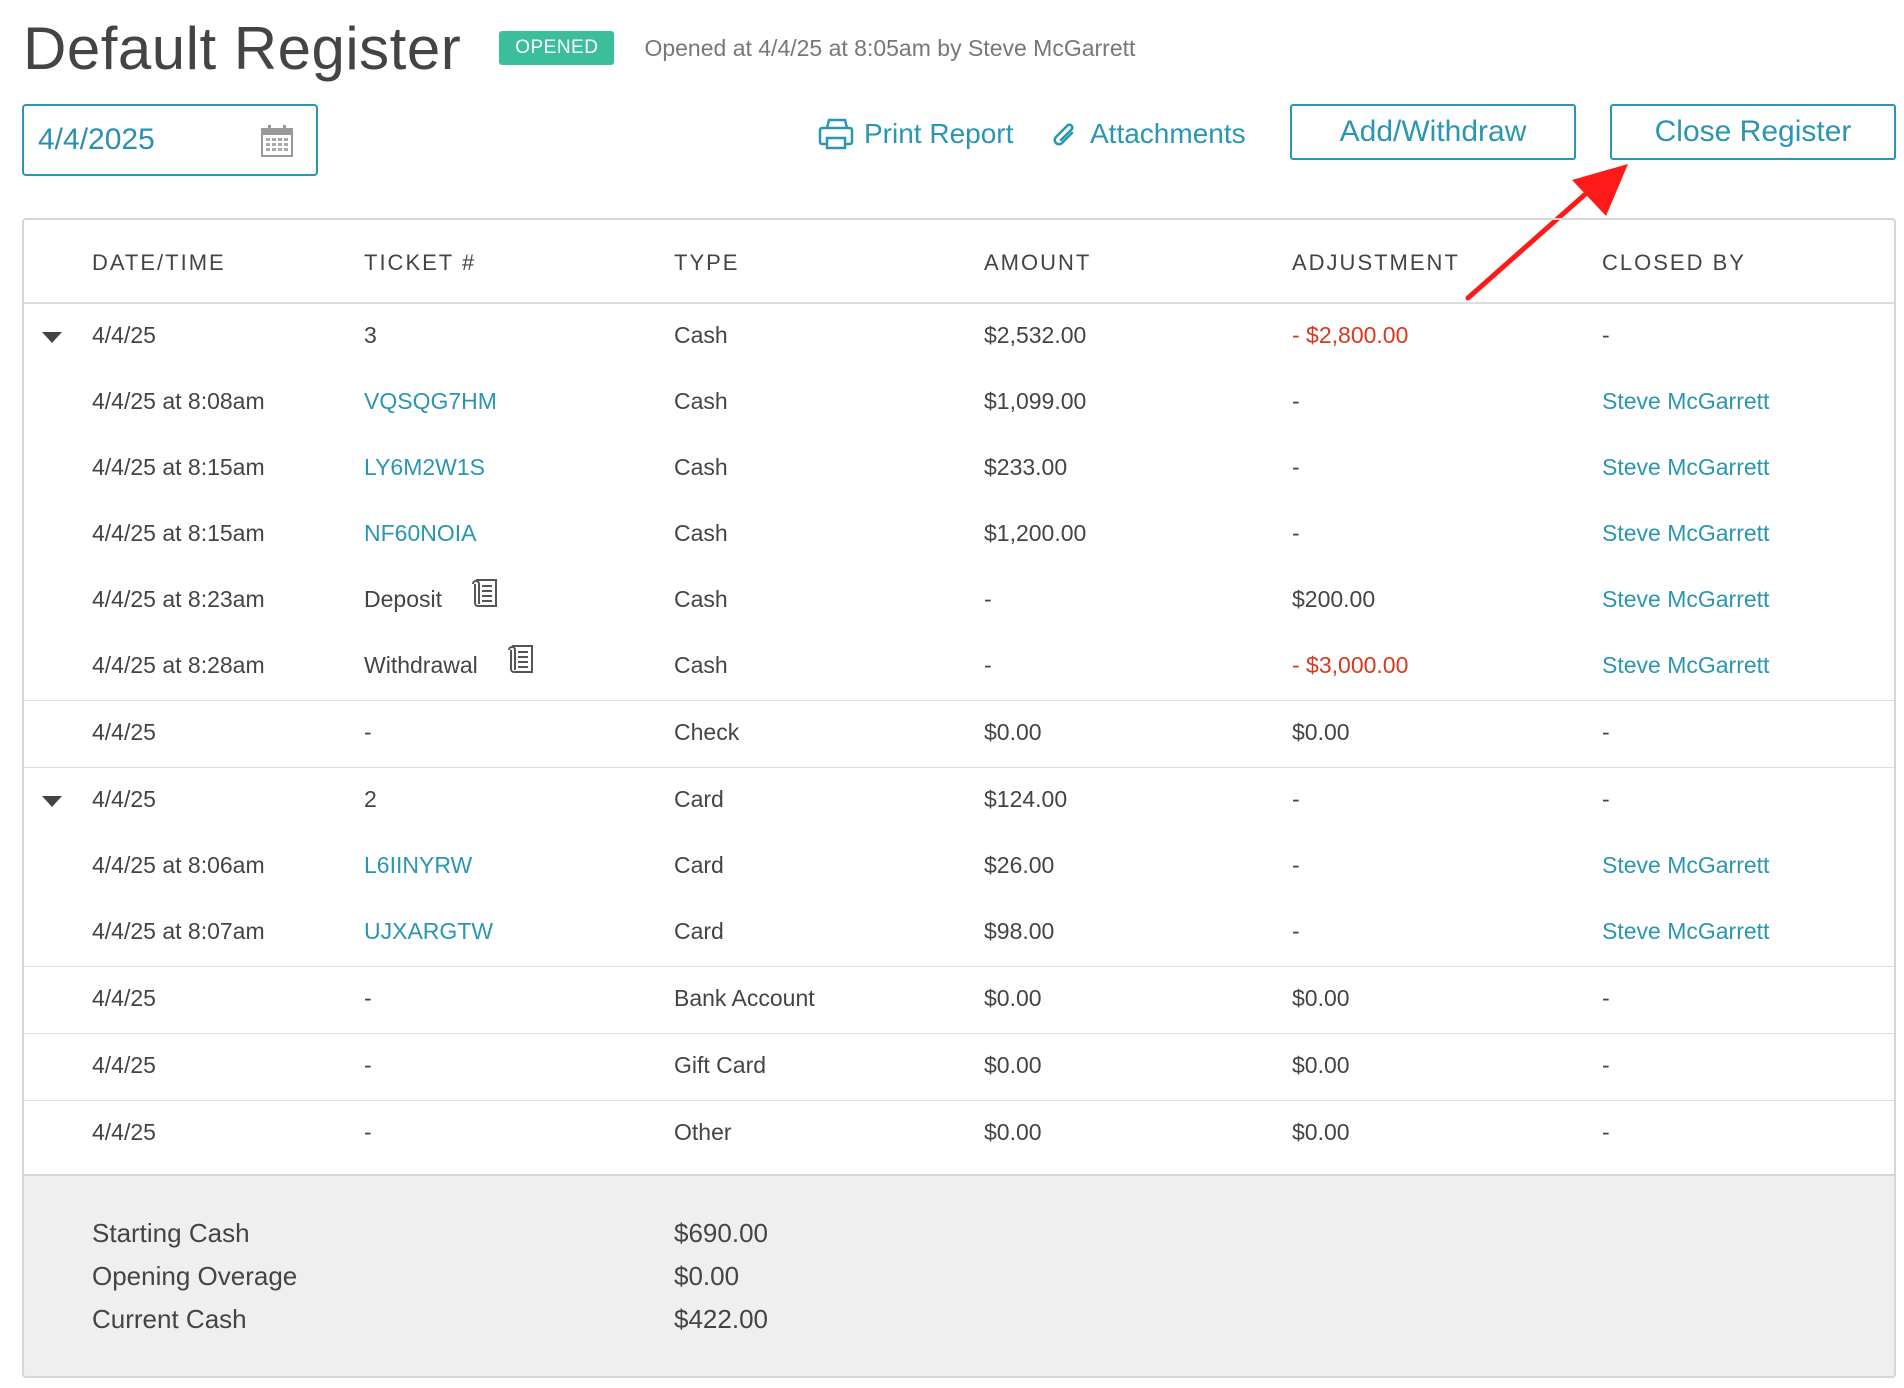 The image size is (1904, 1388). Describe the element at coordinates (430, 401) in the screenshot. I see `ticket-link: VQSQG7HM` at that location.